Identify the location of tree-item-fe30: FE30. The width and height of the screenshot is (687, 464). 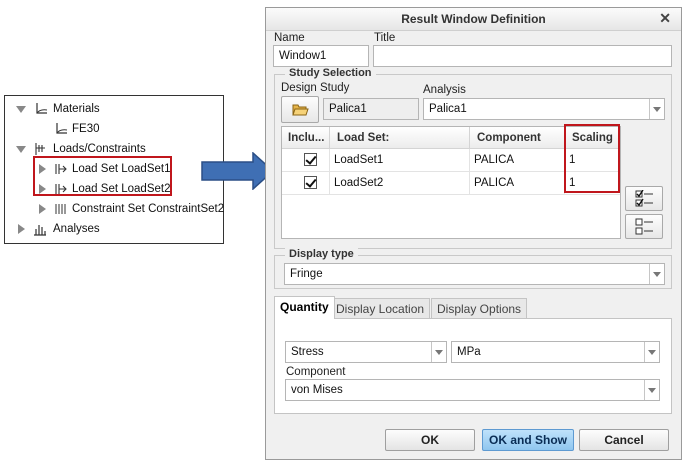
(113, 129).